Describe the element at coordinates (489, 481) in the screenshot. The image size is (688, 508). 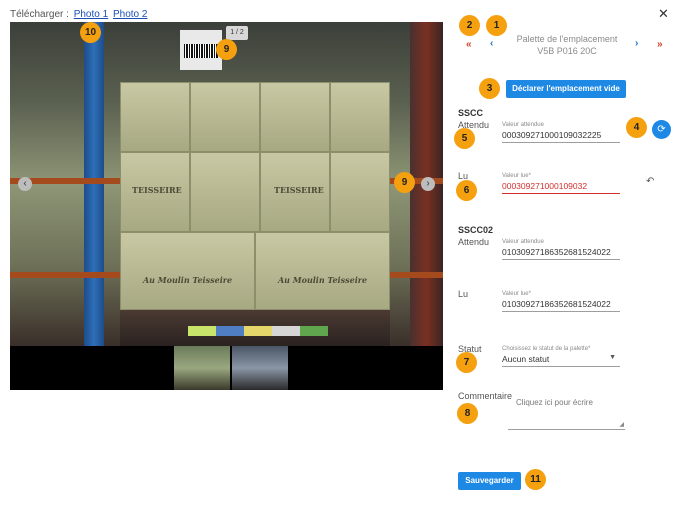
I see `save-button: Sauvegarder` at that location.